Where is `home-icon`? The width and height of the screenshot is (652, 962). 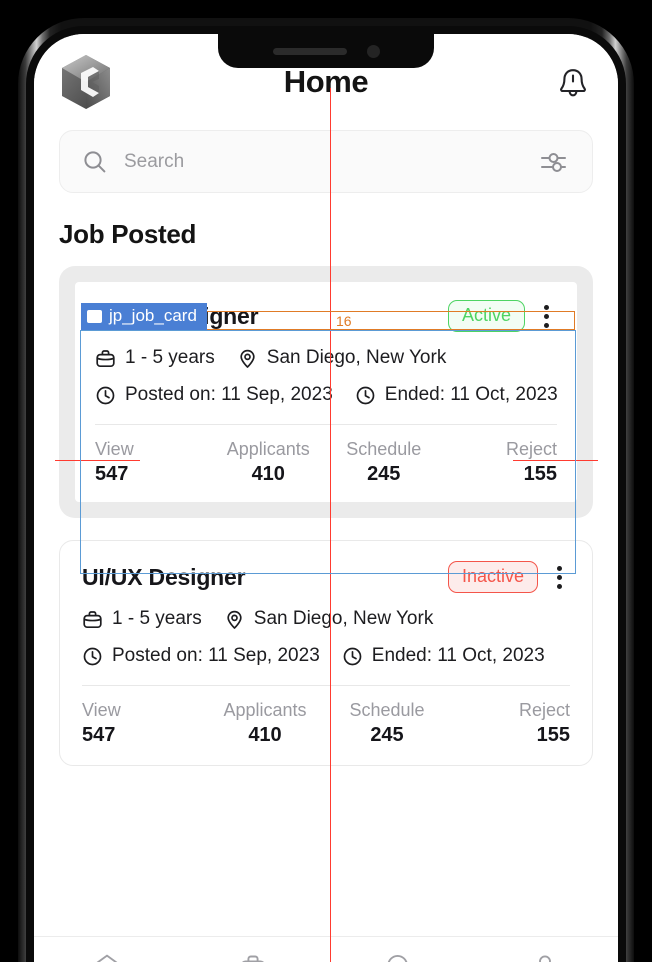
home-icon is located at coordinates (107, 958).